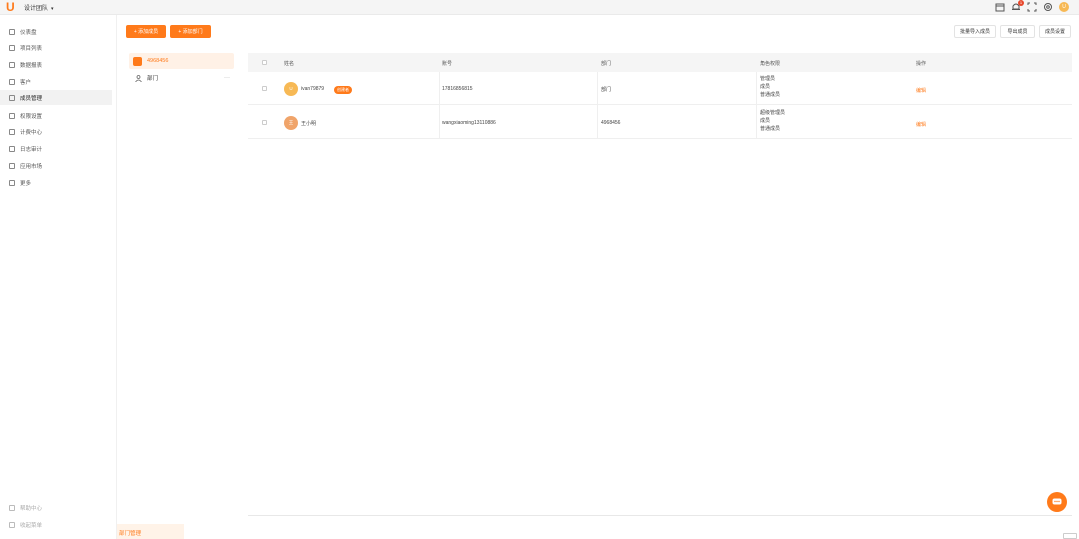  I want to click on sidebar-item-label: 更多, so click(26, 183).